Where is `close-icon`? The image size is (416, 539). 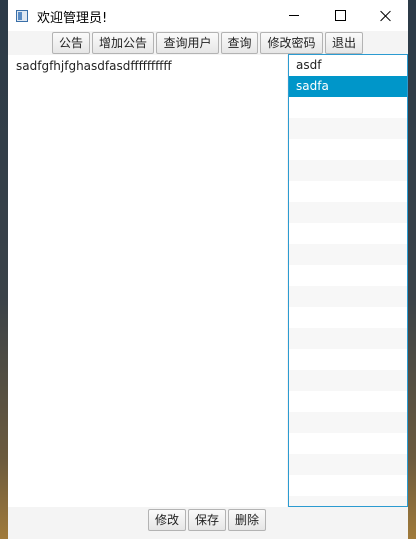 close-icon is located at coordinates (386, 16).